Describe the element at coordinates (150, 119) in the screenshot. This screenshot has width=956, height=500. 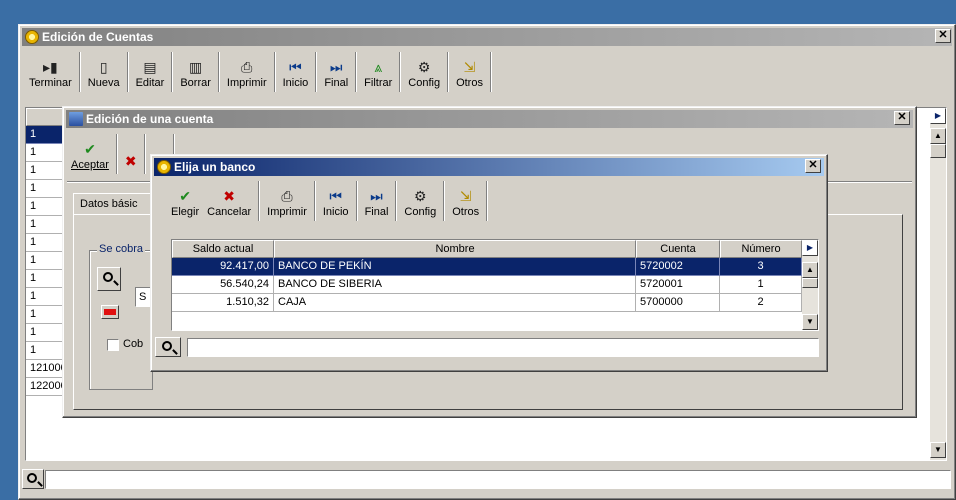
I see `account-window-title: Edición de una cuenta` at that location.